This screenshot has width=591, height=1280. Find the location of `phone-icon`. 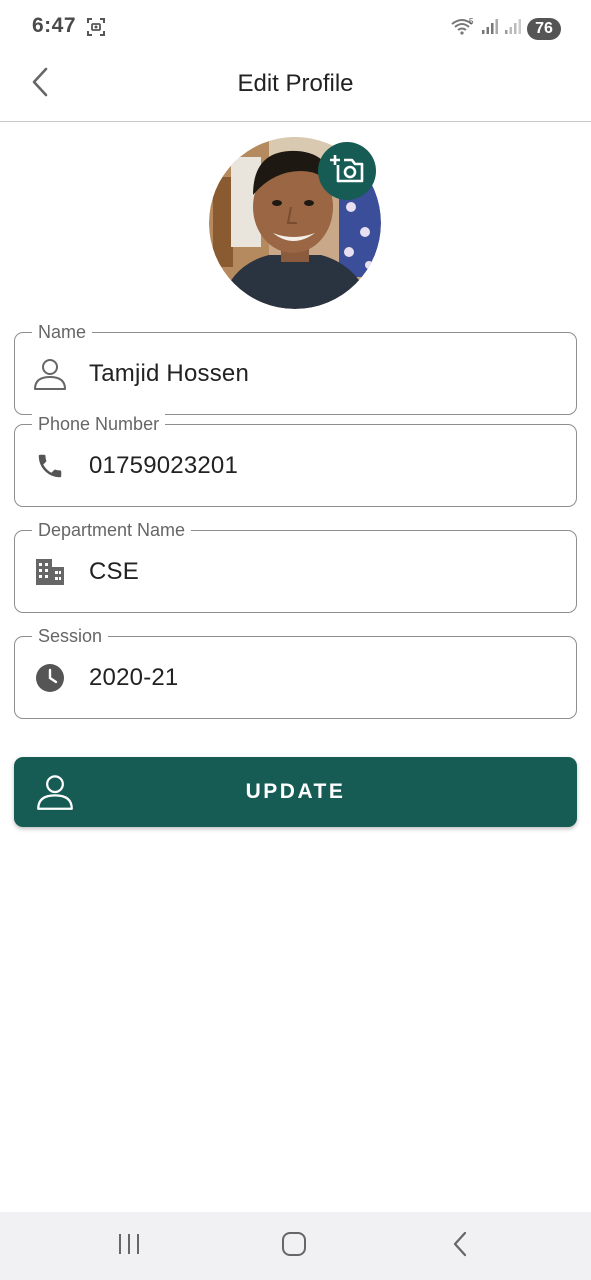

phone-icon is located at coordinates (50, 466).